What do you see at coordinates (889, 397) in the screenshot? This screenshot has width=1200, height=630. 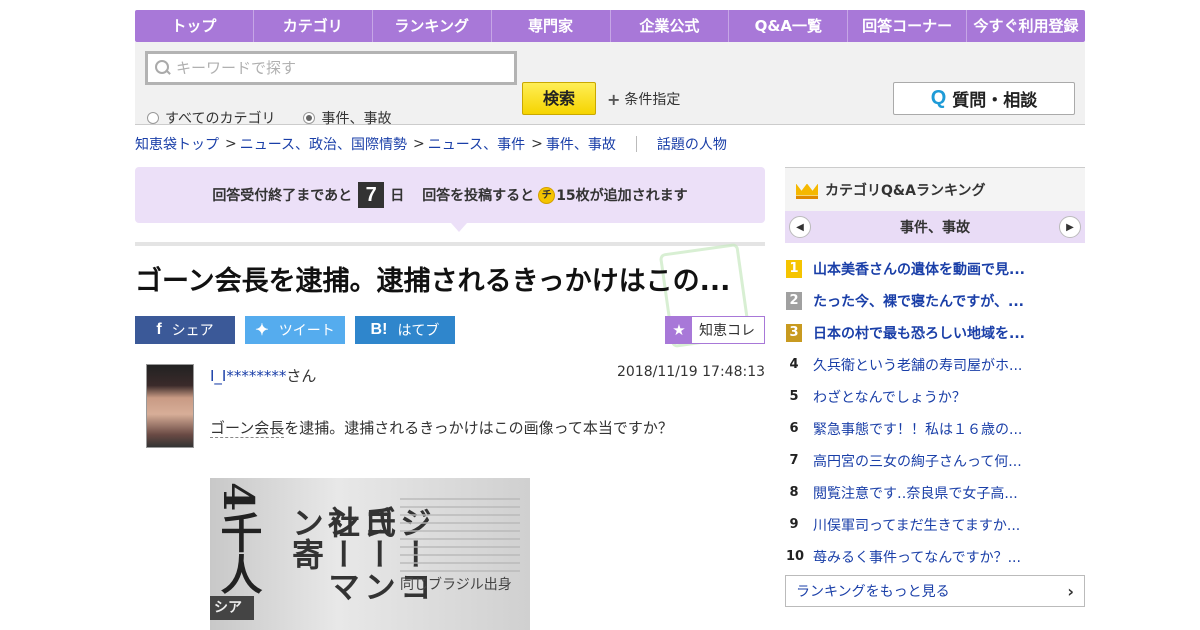 I see `rank-link: わざとなんでしょうか？` at bounding box center [889, 397].